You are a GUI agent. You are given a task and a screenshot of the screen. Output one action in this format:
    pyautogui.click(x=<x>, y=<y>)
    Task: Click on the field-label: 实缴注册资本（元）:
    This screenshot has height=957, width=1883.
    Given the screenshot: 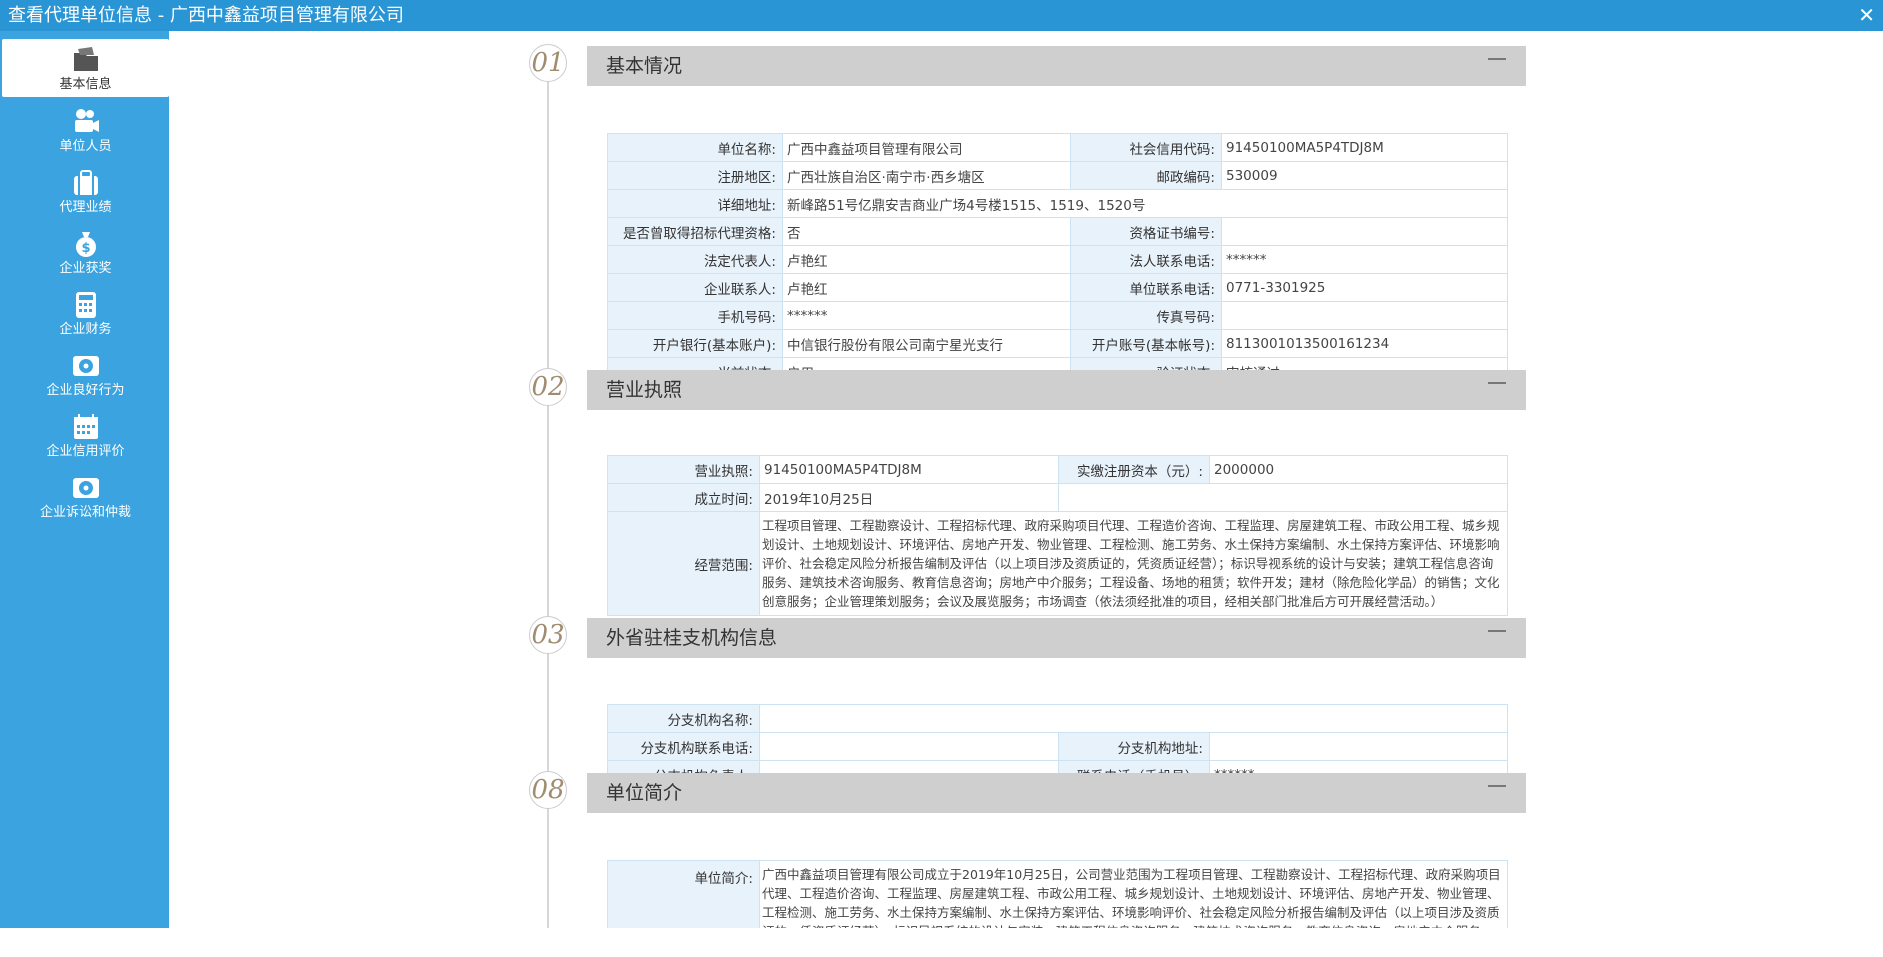 What is the action you would take?
    pyautogui.click(x=1134, y=469)
    